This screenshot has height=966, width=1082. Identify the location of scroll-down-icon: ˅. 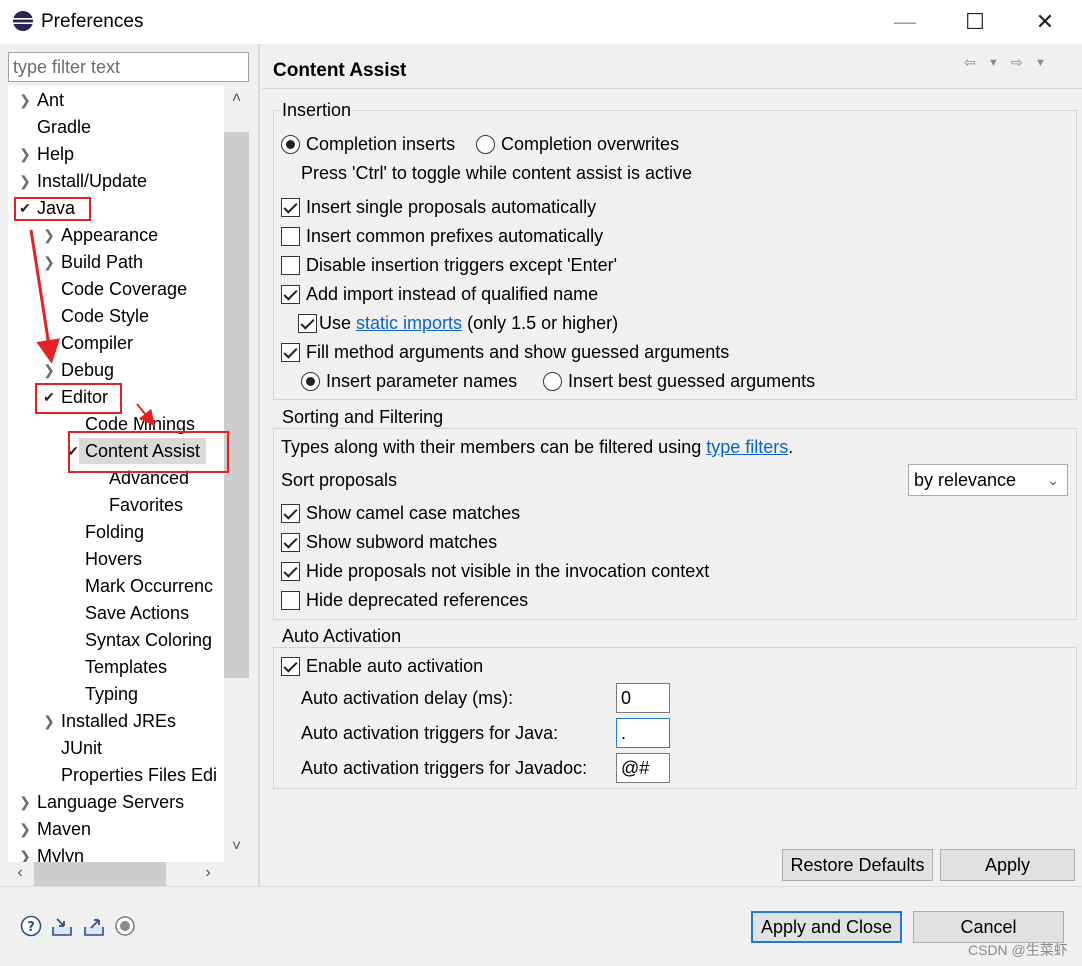
(236, 847).